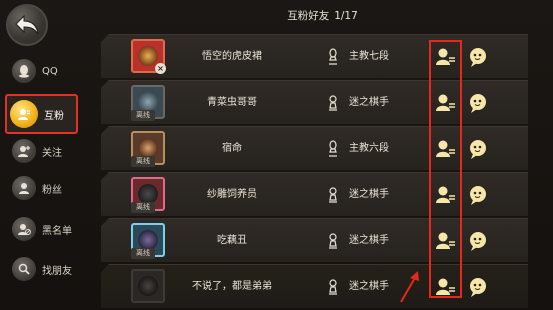  I want to click on friend-name: 宿命, so click(232, 148).